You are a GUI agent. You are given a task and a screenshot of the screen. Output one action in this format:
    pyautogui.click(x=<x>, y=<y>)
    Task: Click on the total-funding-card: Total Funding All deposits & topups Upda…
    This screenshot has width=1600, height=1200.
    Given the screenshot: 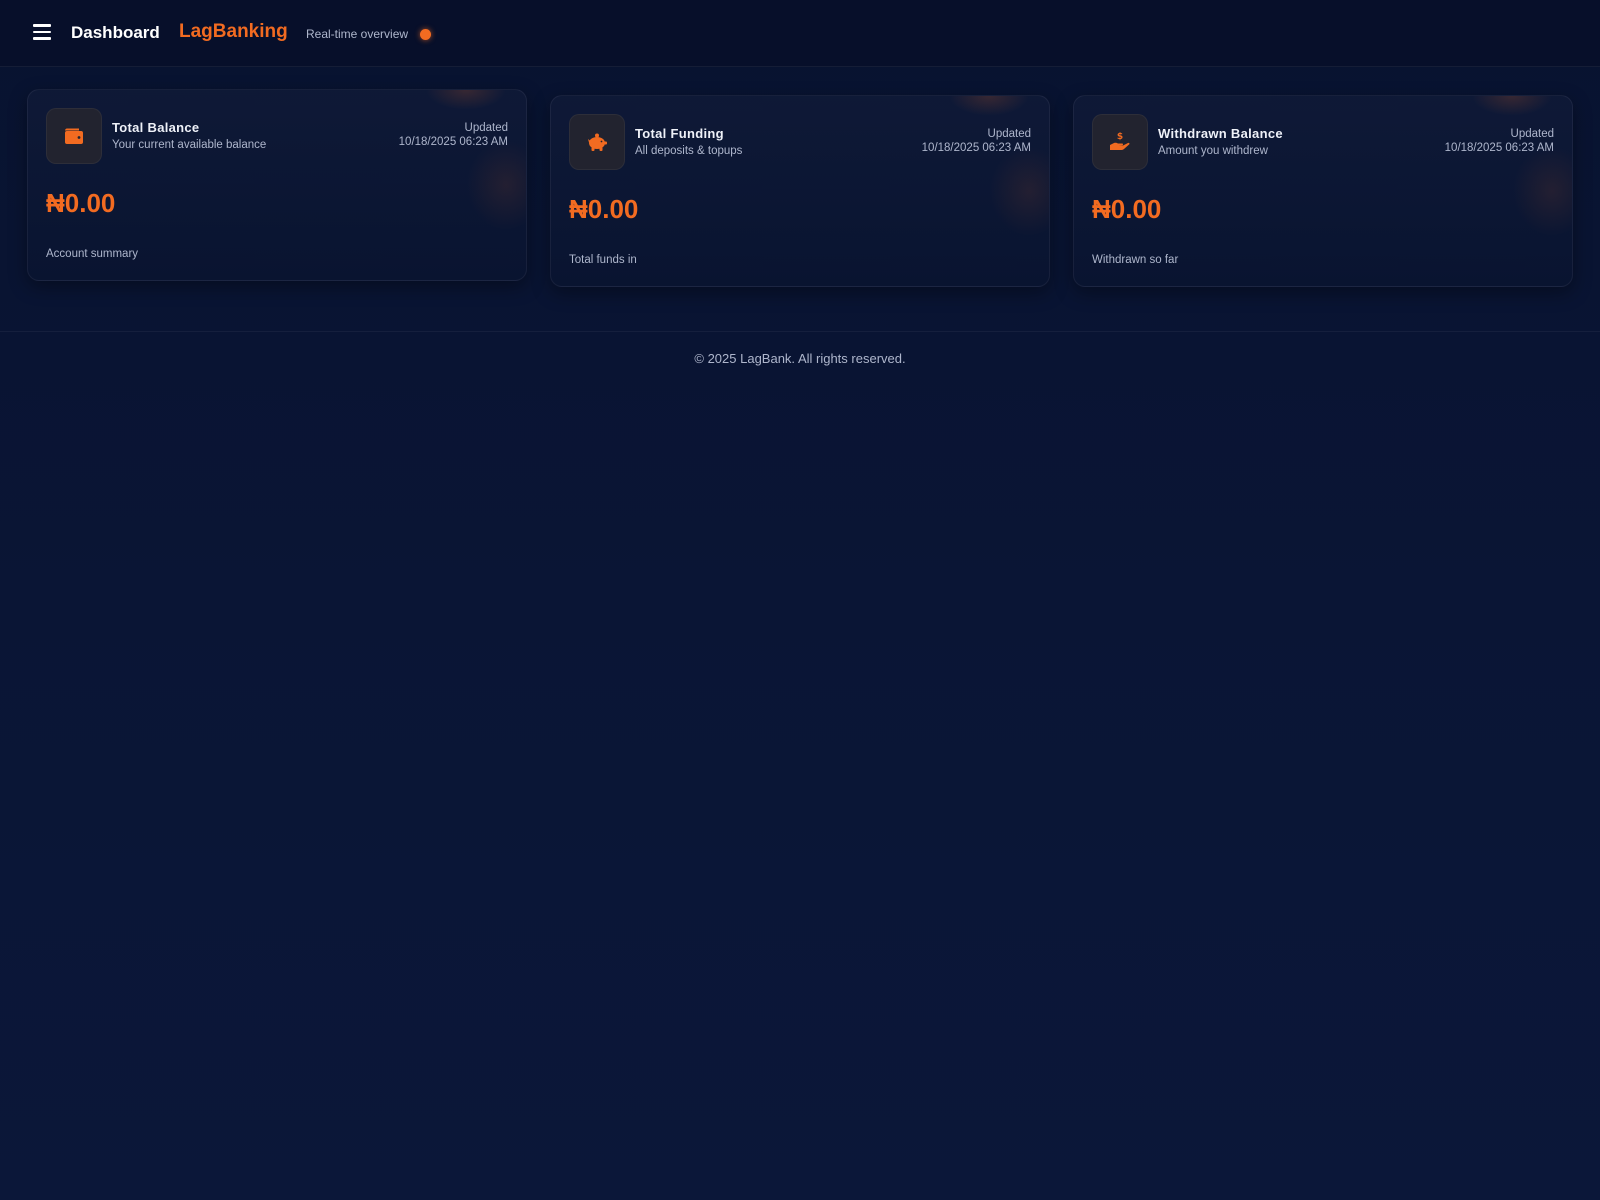 What is the action you would take?
    pyautogui.click(x=800, y=191)
    